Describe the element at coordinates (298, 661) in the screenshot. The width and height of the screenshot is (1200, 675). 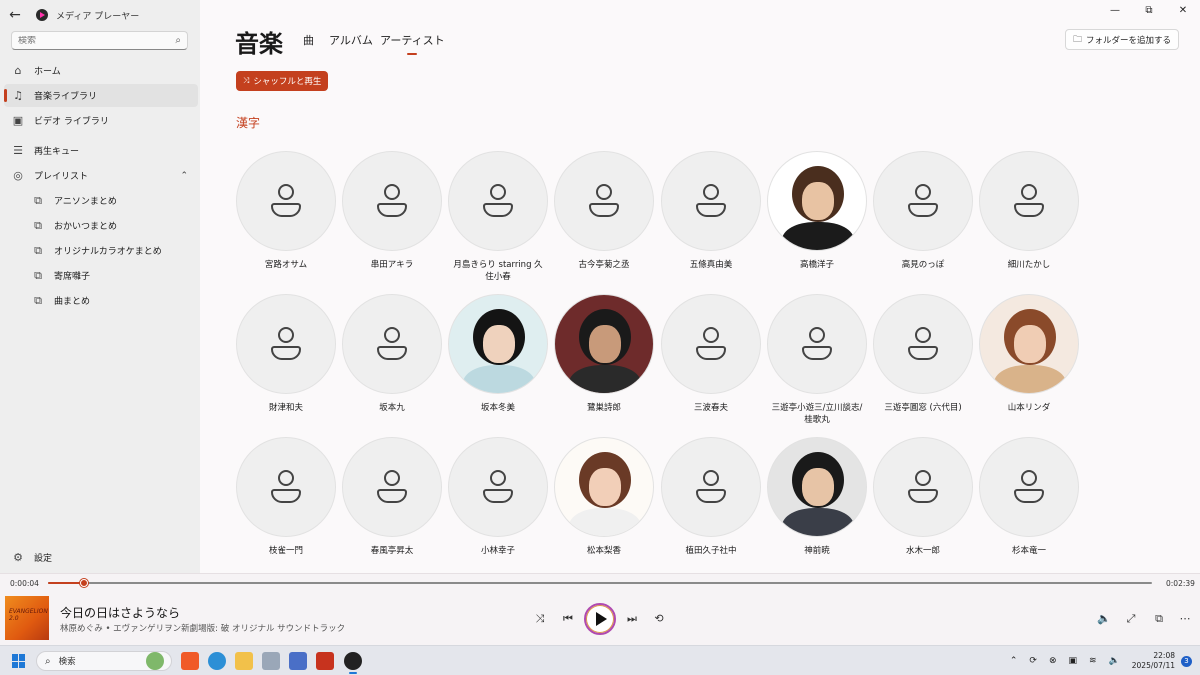
I see `word-app-icon` at that location.